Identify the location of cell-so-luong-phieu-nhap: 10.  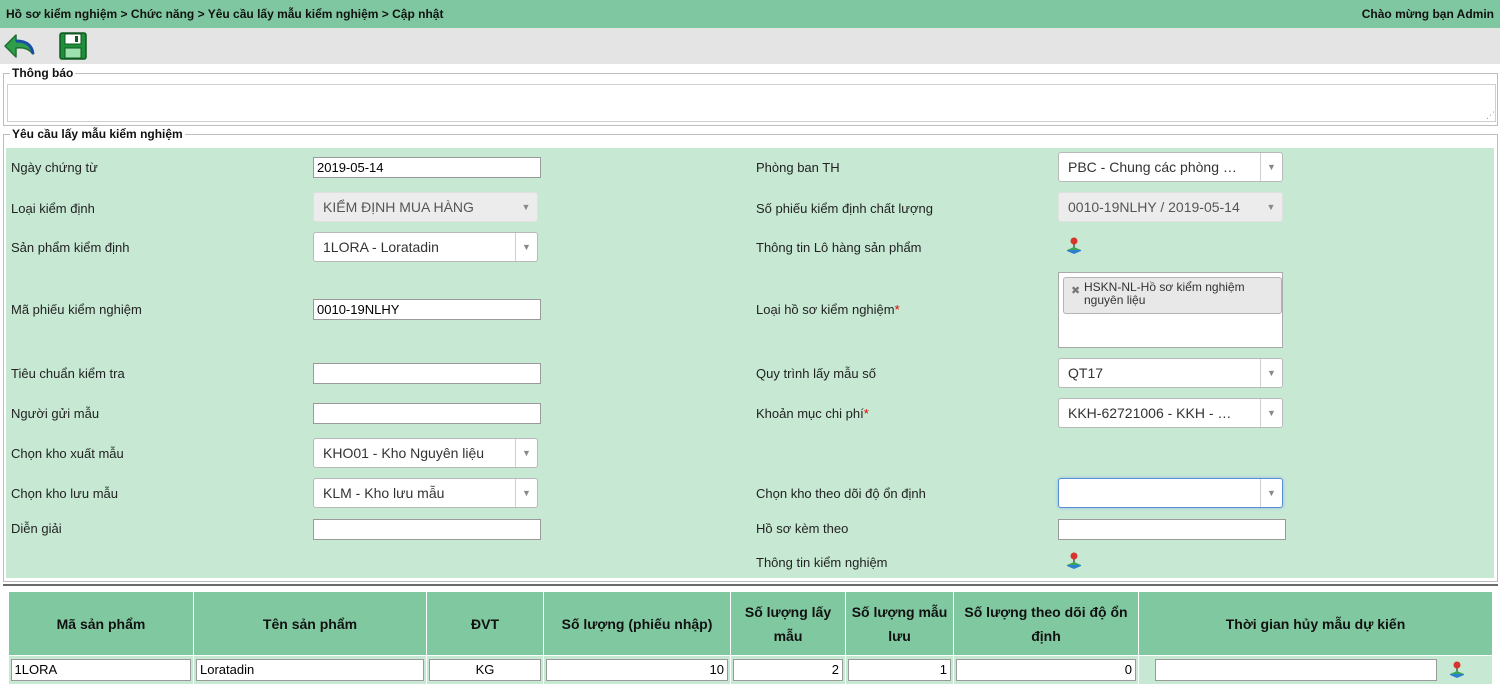
(637, 669).